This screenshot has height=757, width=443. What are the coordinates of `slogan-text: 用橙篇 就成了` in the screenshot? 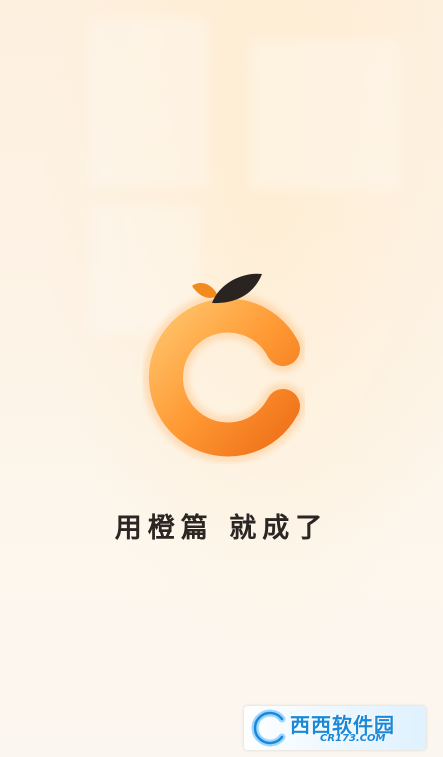 It's located at (221, 528).